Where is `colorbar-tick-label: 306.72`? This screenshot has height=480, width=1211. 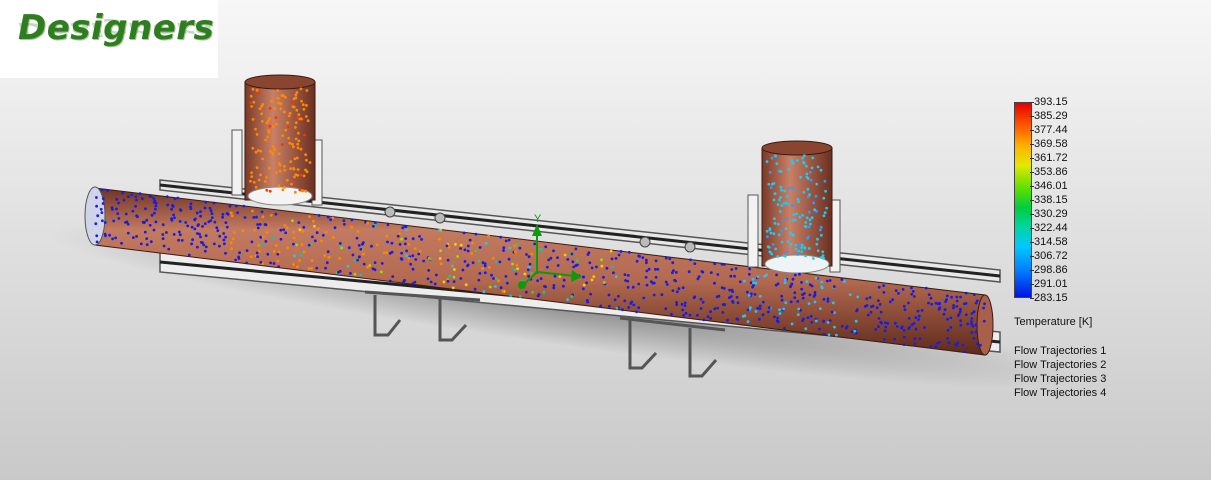
colorbar-tick-label: 306.72 is located at coordinates (1049, 256).